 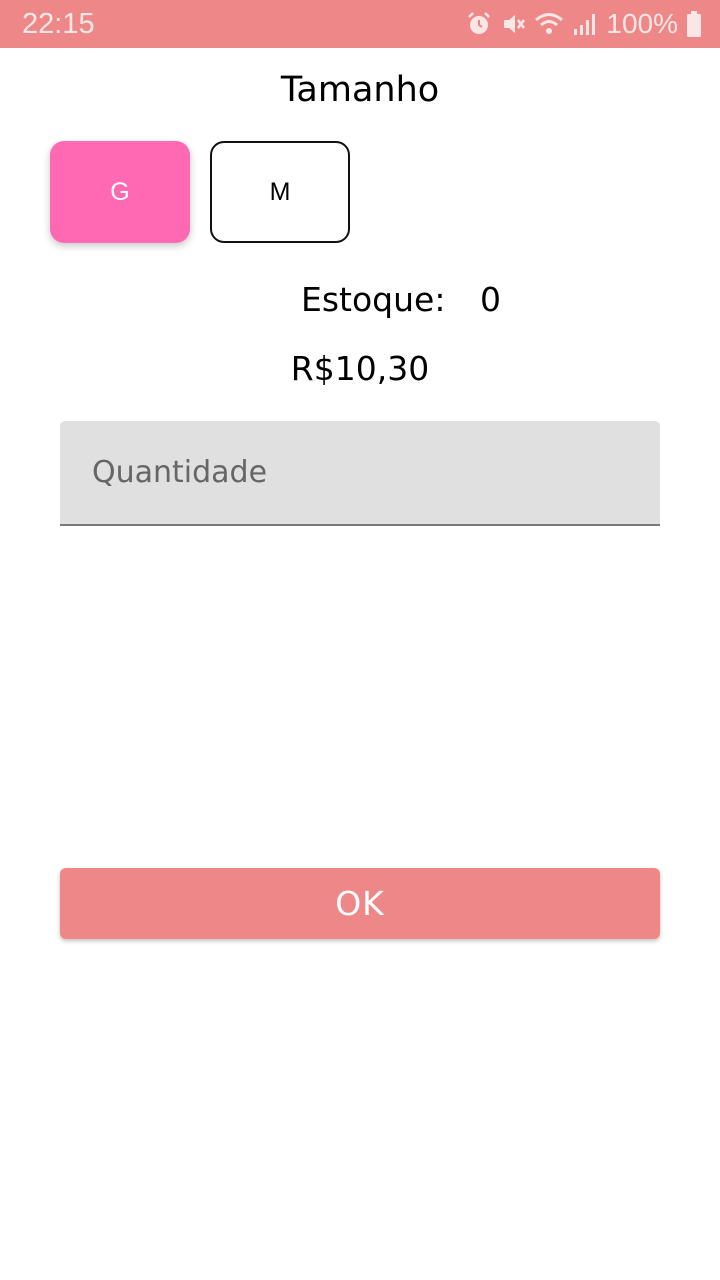 What do you see at coordinates (549, 24) in the screenshot?
I see `wifi-icon` at bounding box center [549, 24].